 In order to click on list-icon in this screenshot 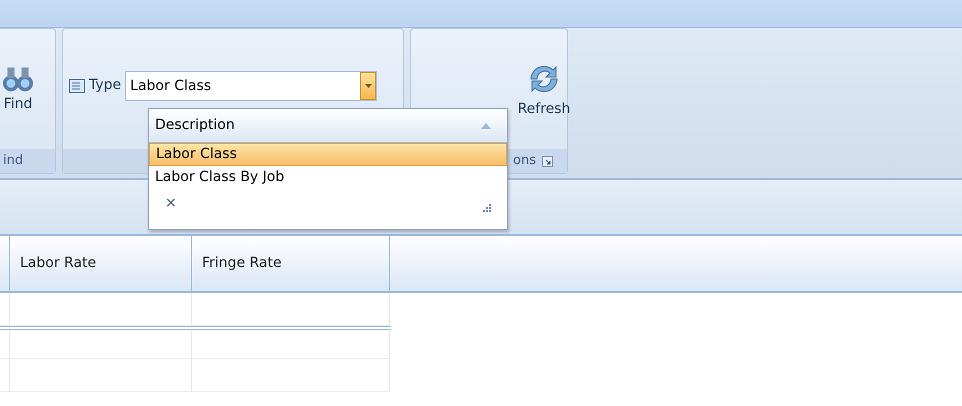, I will do `click(77, 86)`.